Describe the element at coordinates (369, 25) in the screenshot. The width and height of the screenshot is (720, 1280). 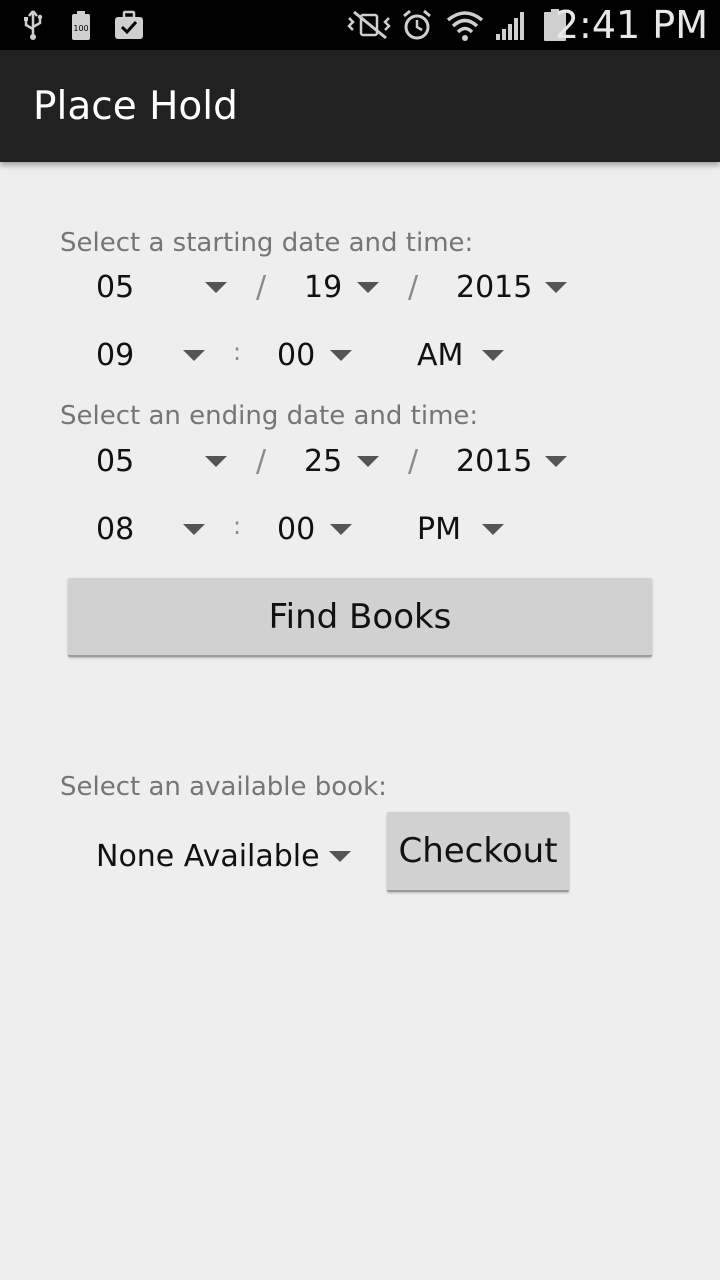
I see `vibrate-silent-icon` at that location.